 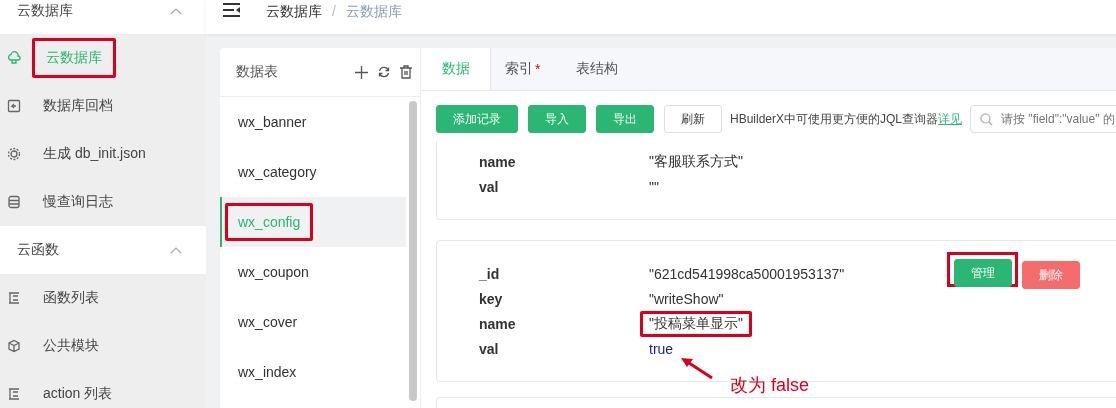 I want to click on table-list-item: wx_index, so click(x=313, y=372).